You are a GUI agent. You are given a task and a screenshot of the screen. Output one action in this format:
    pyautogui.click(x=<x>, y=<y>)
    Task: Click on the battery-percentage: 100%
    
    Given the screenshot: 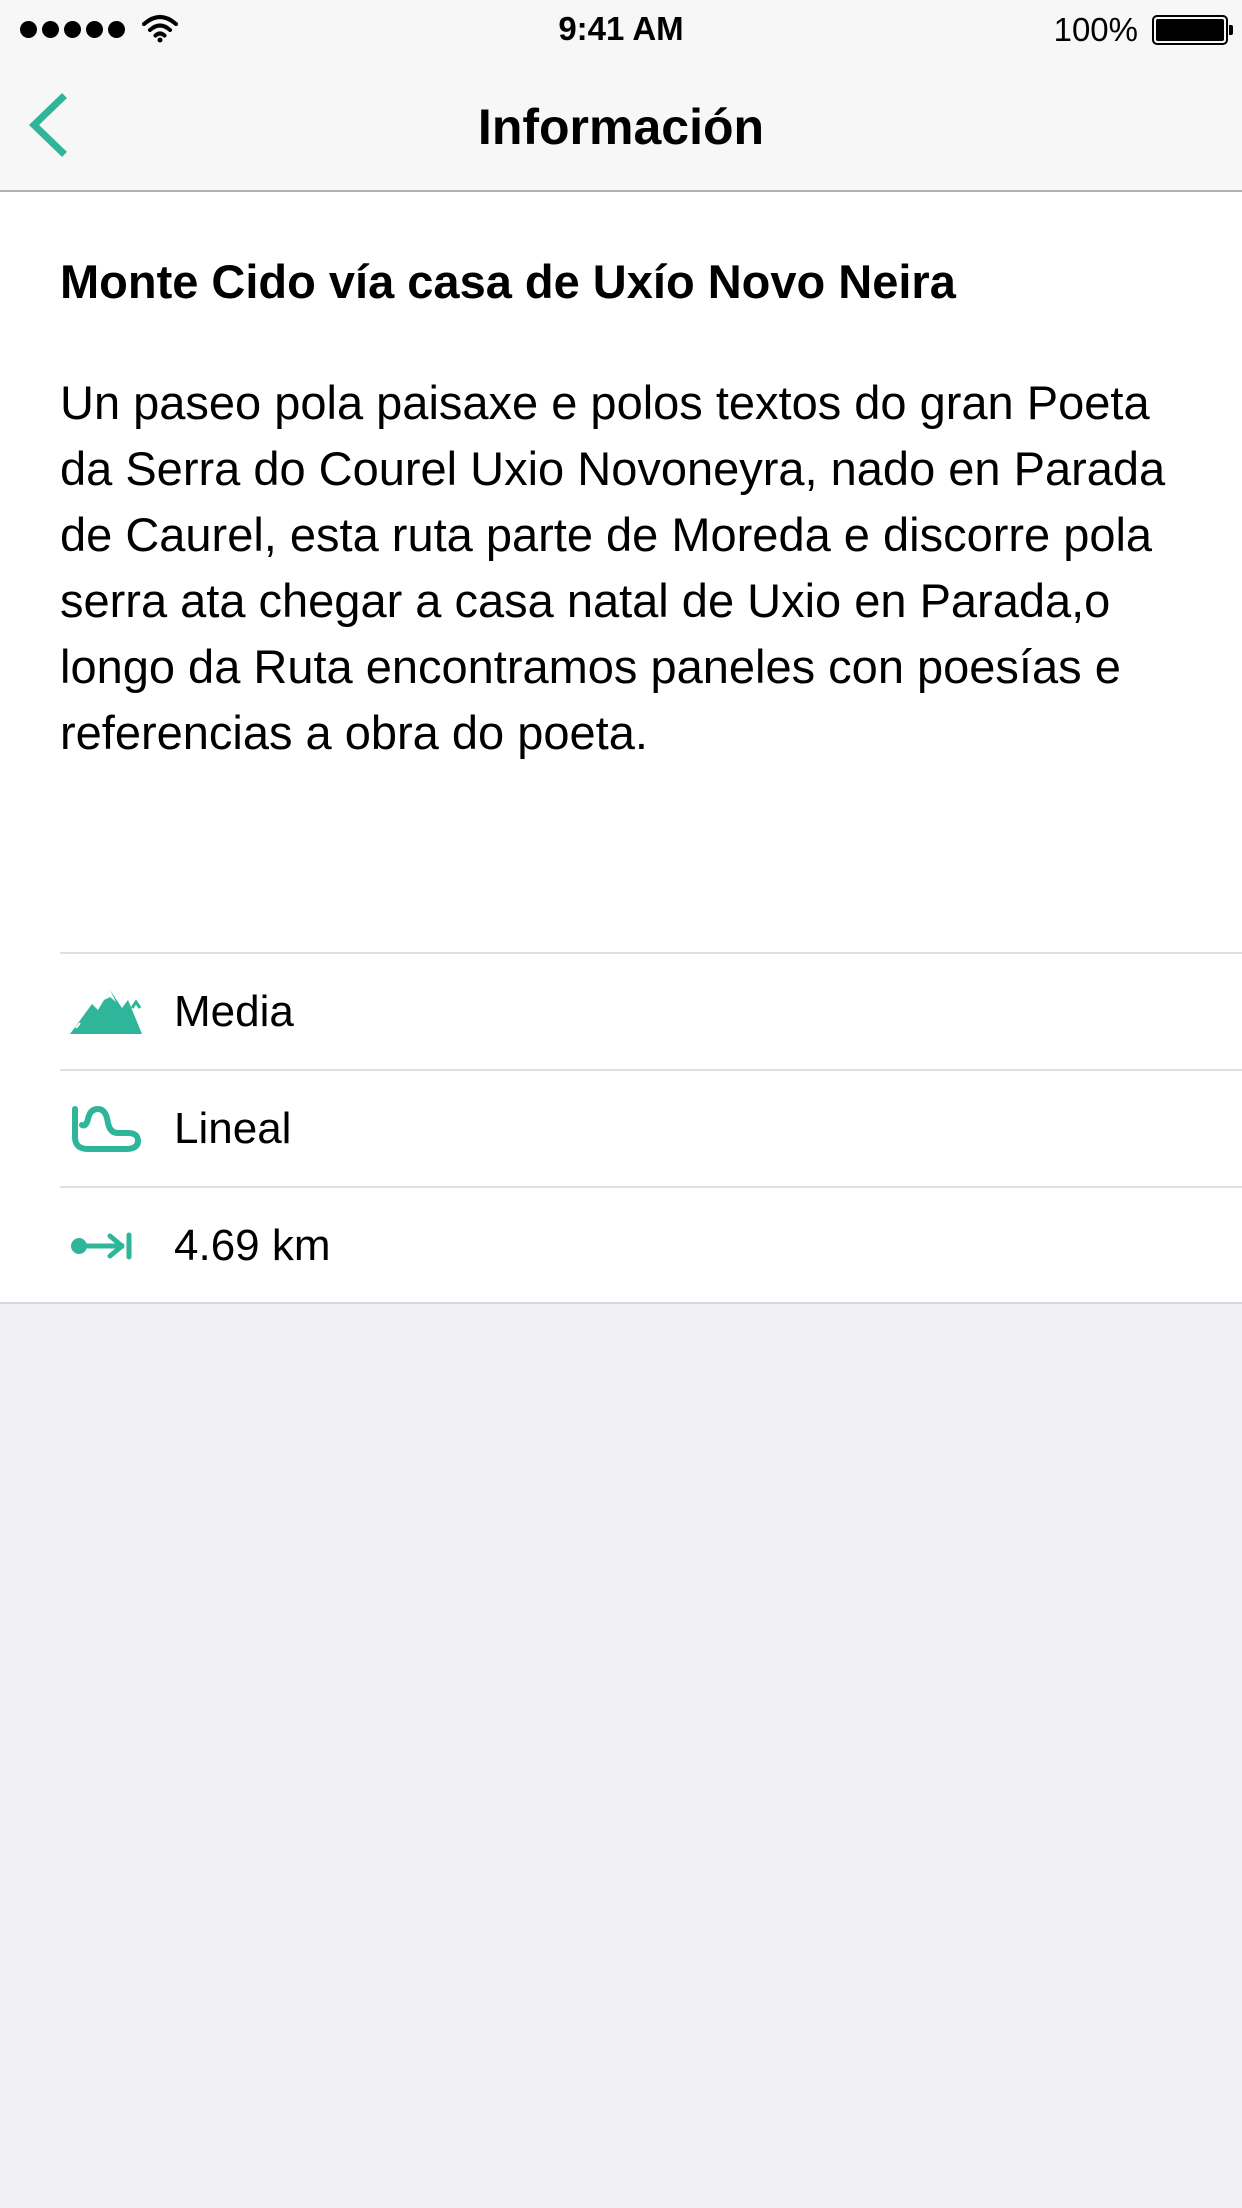 What is the action you would take?
    pyautogui.click(x=1095, y=29)
    